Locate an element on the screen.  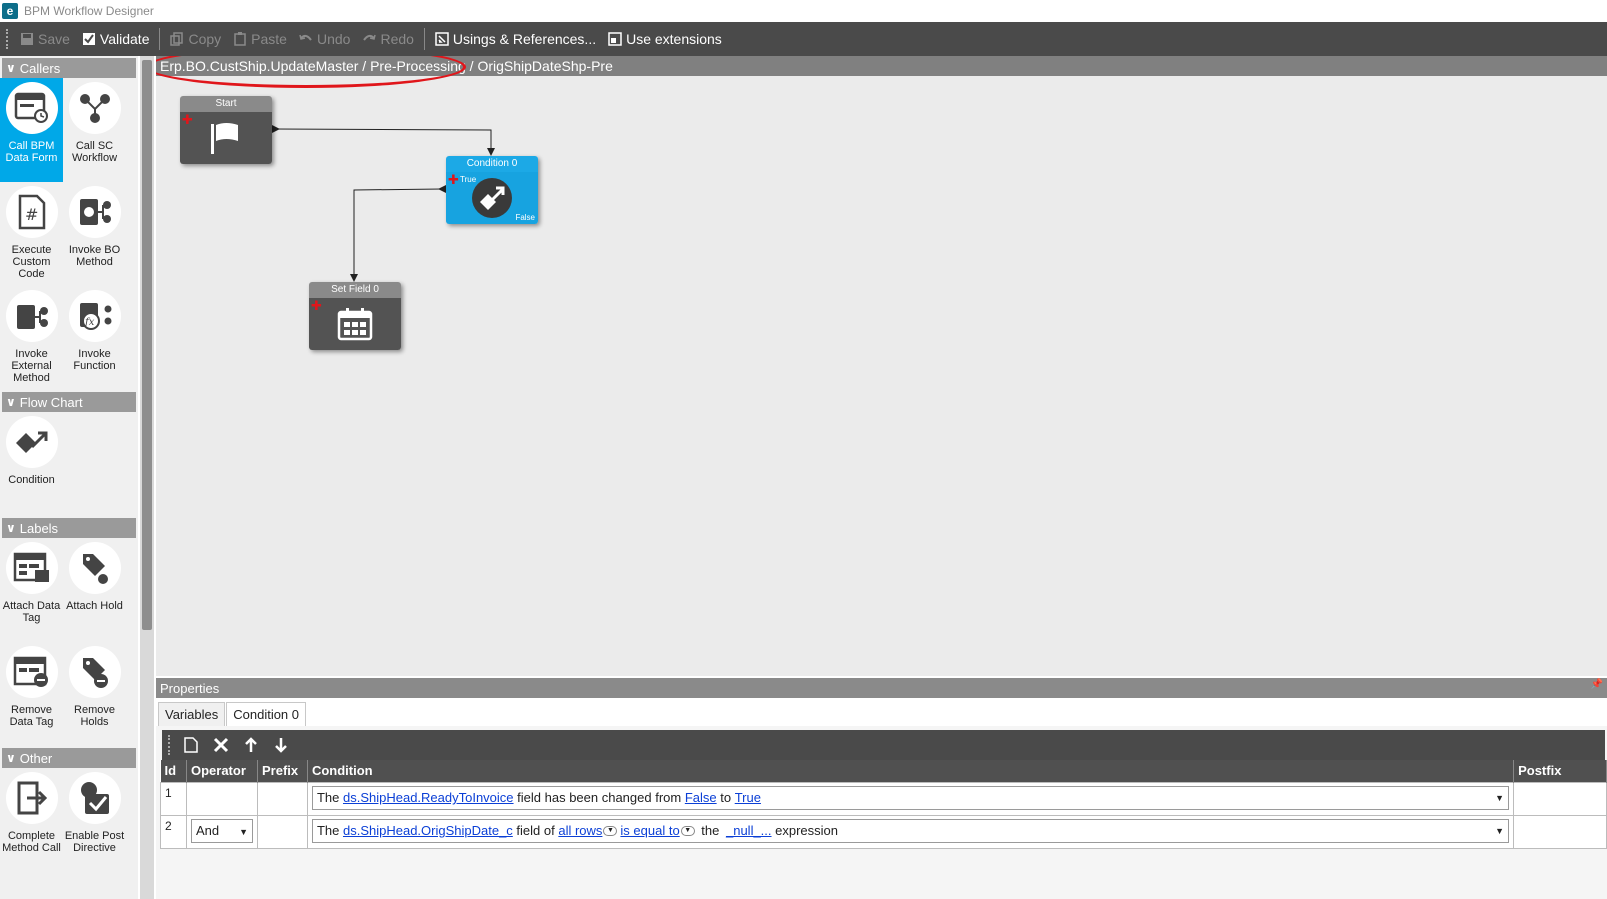
workflow-icon is located at coordinates (94, 108).